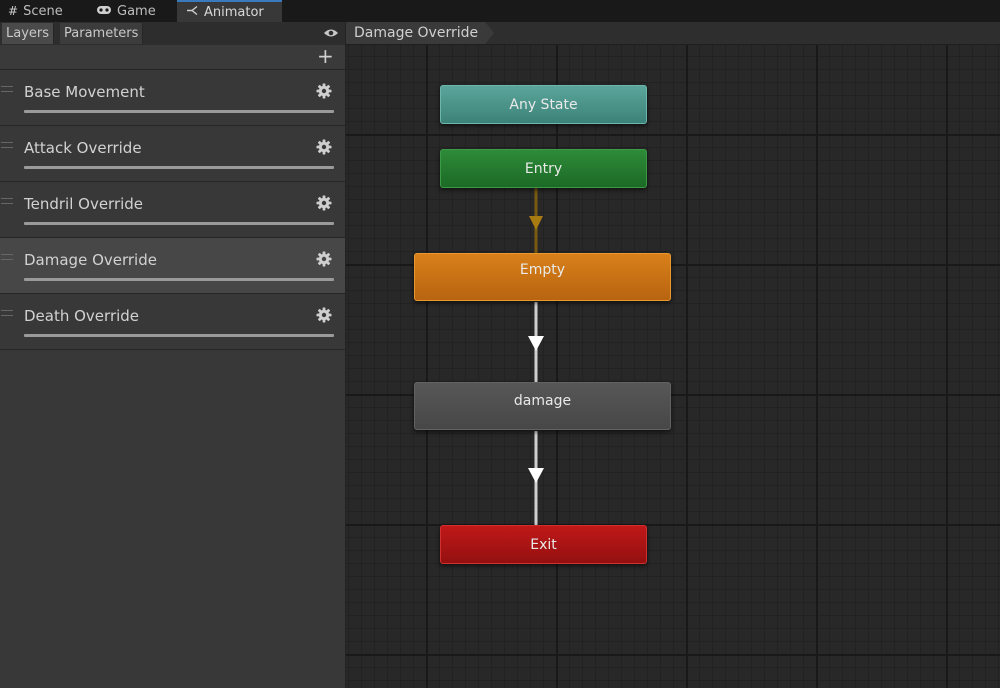 The width and height of the screenshot is (1000, 688). What do you see at coordinates (542, 270) in the screenshot?
I see `node-label: Empty` at bounding box center [542, 270].